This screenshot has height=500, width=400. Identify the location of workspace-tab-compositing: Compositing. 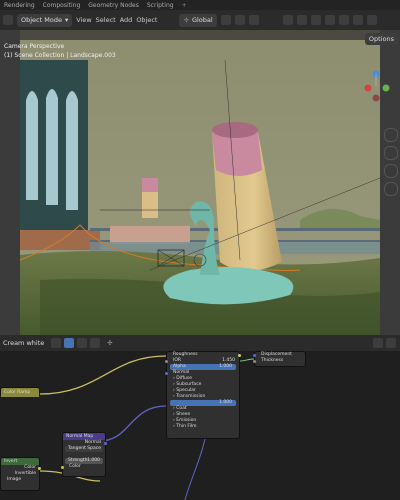
(62, 5).